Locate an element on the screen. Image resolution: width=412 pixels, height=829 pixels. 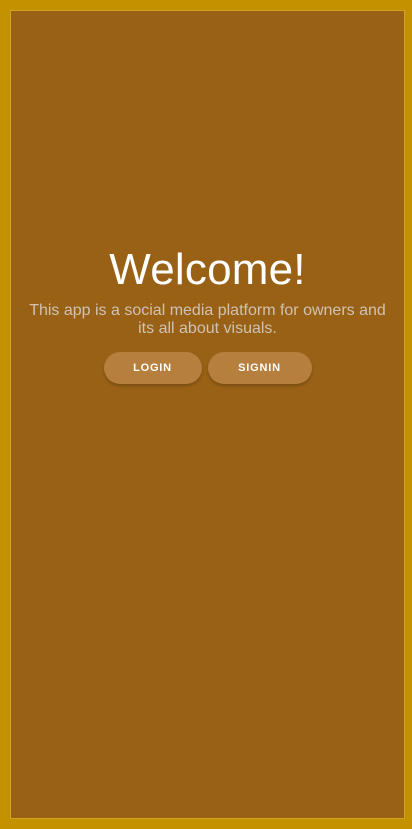
login-button: LOGIN is located at coordinates (152, 368).